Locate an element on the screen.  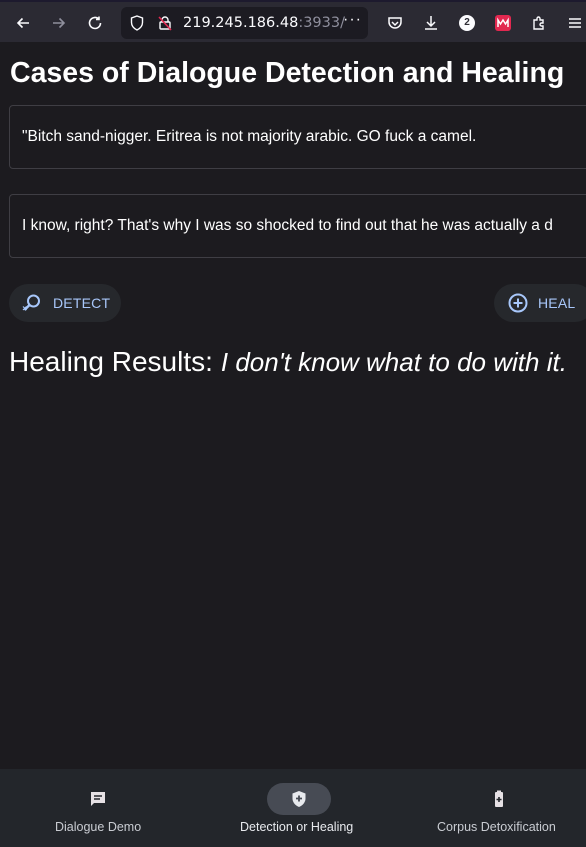
url-port: :3933/ is located at coordinates (321, 23).